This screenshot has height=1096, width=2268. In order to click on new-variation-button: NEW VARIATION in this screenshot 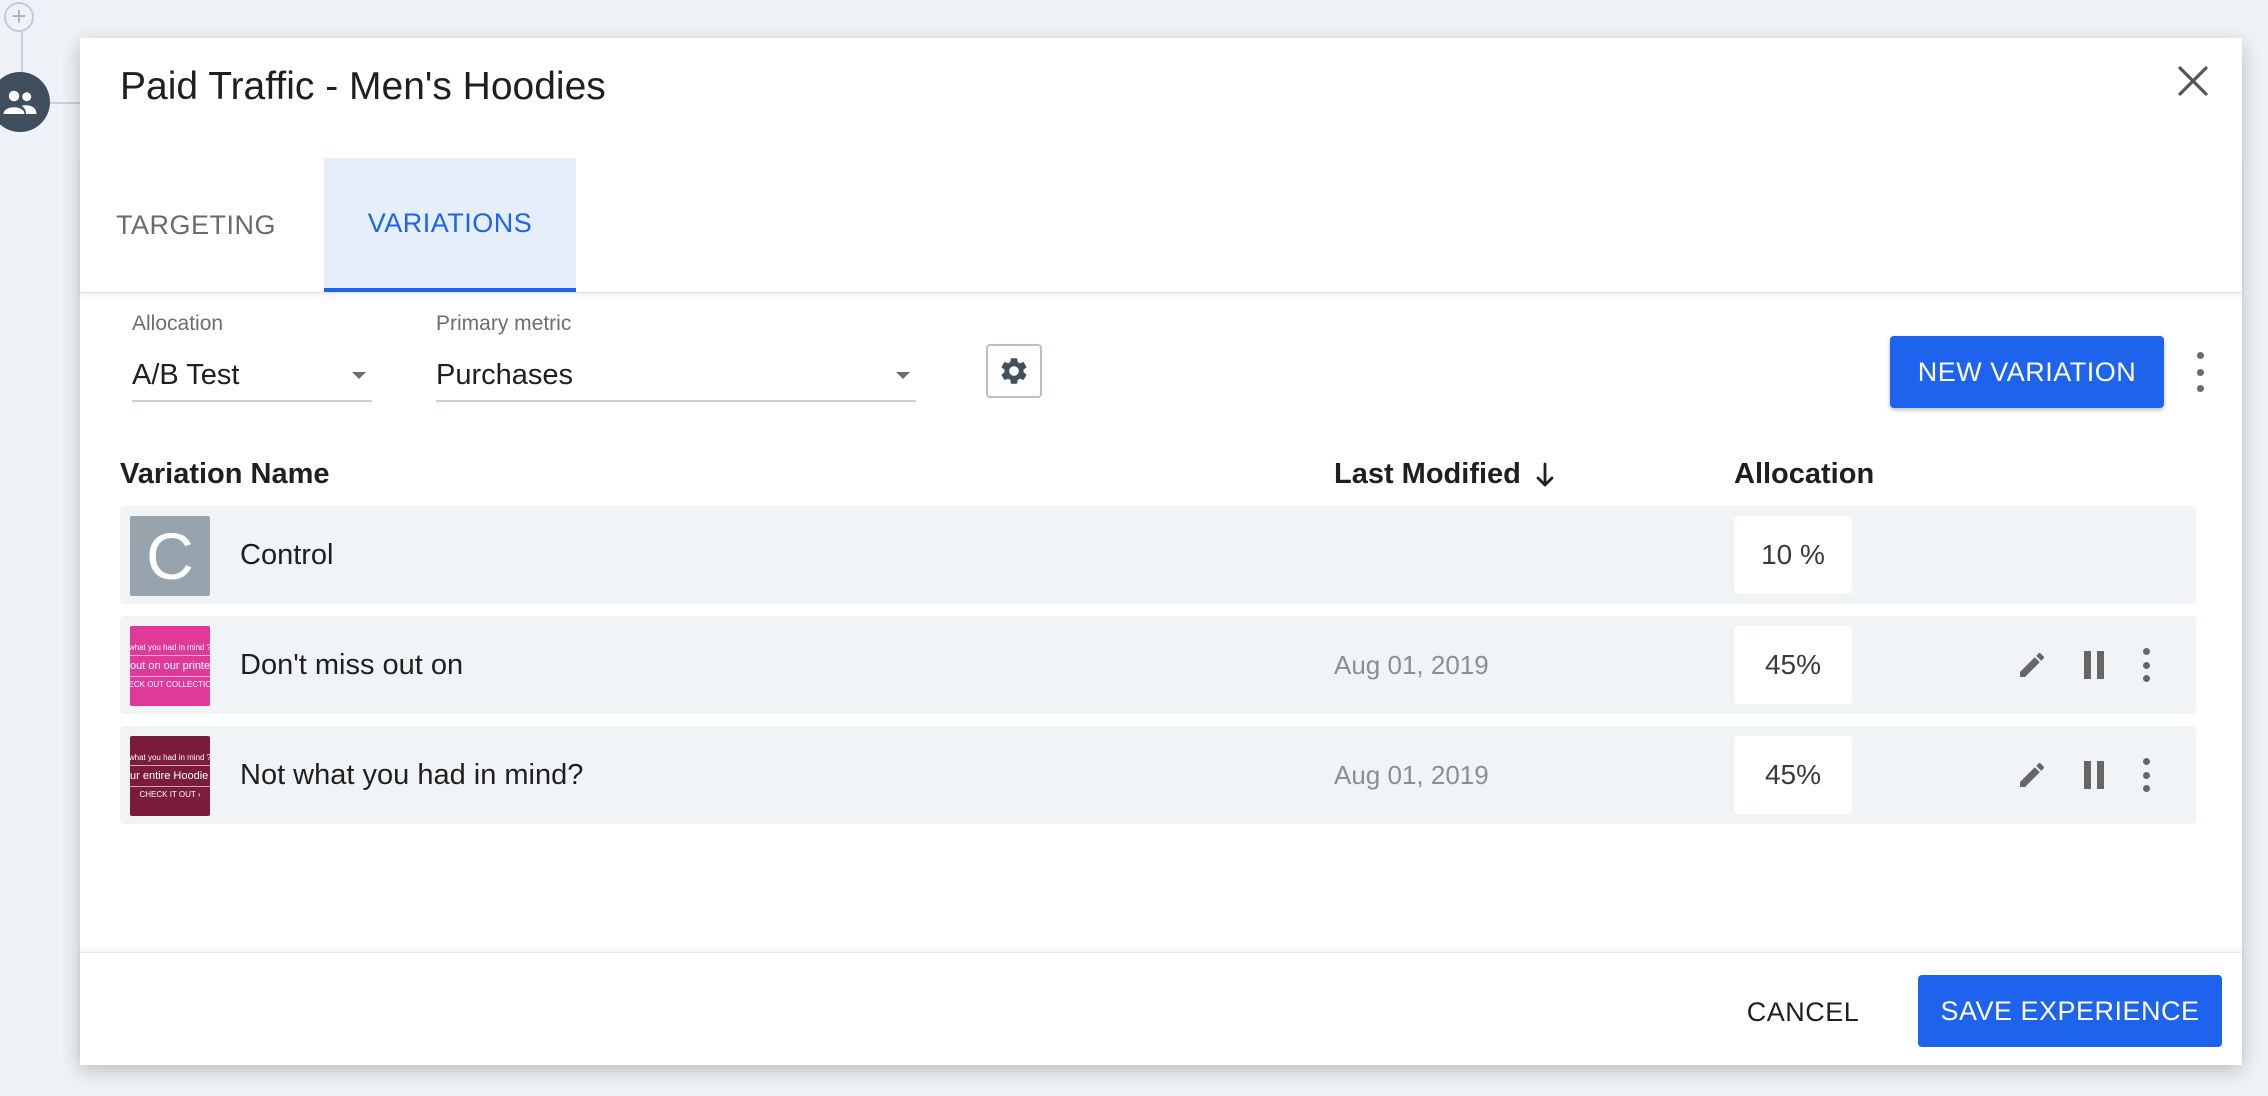, I will do `click(2027, 372)`.